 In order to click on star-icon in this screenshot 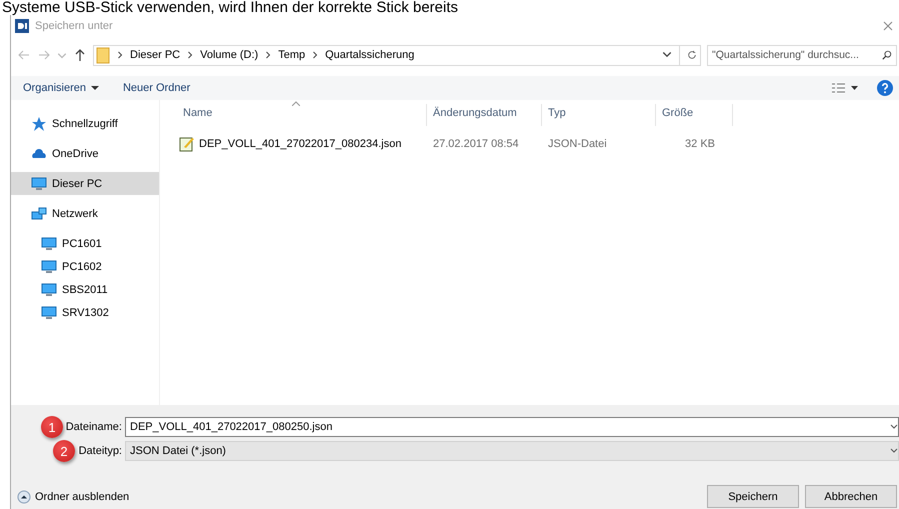, I will do `click(39, 124)`.